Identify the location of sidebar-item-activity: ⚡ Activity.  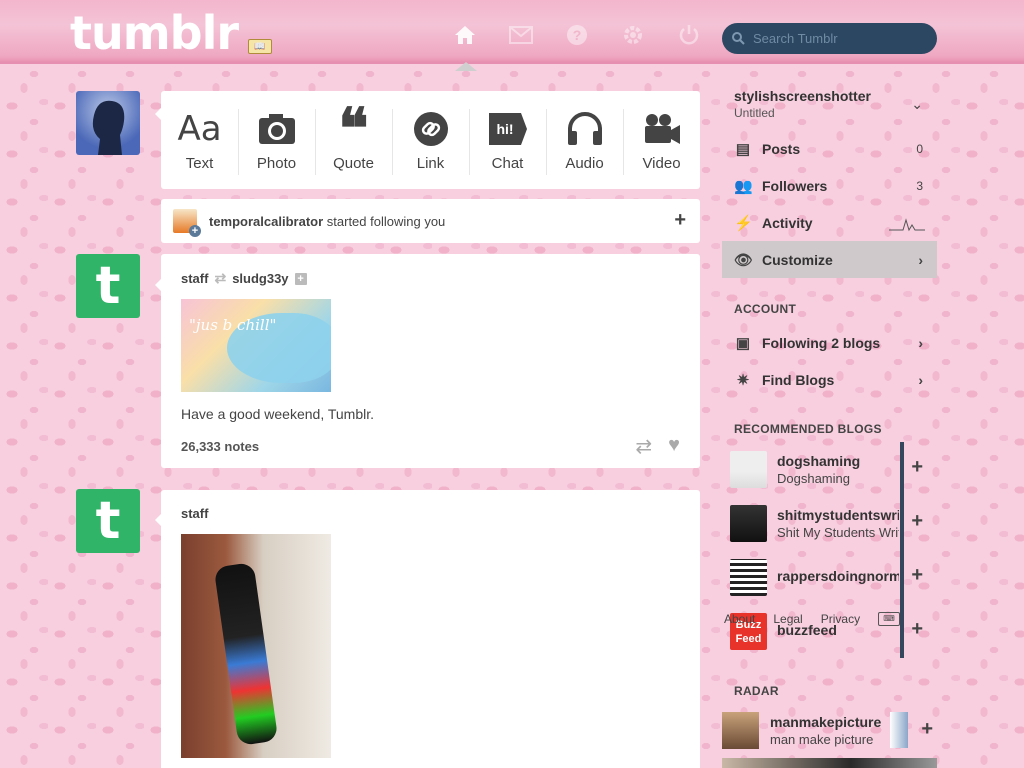
(829, 222).